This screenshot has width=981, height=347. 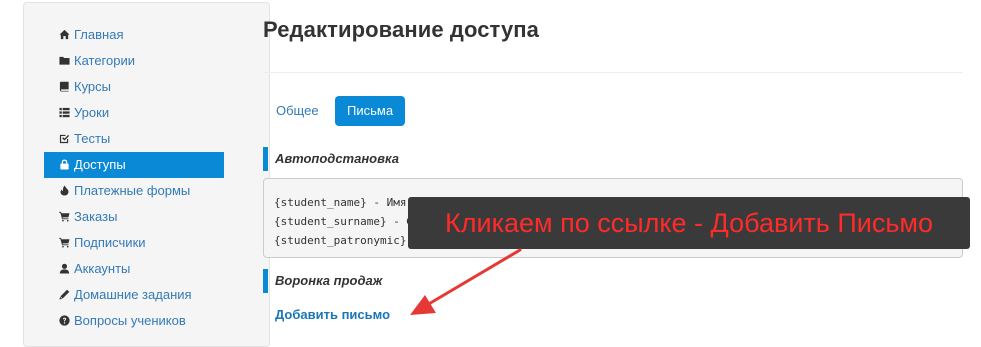 What do you see at coordinates (689, 223) in the screenshot?
I see `annotation-callout: Кликаем по ссылке - Добавить Письмо` at bounding box center [689, 223].